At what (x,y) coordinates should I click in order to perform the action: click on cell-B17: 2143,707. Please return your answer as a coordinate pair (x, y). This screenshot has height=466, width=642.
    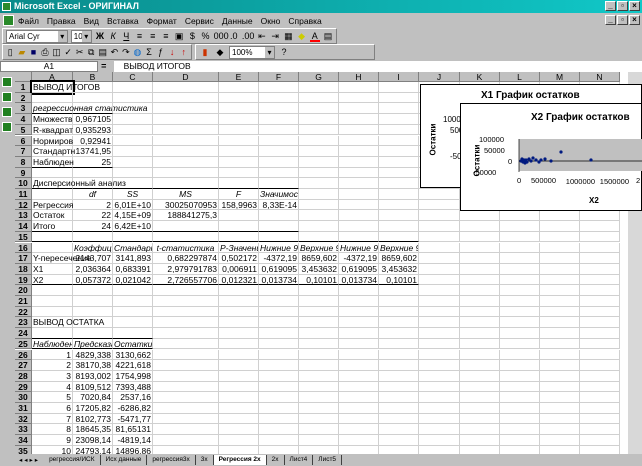
    Looking at the image, I should click on (93, 258).